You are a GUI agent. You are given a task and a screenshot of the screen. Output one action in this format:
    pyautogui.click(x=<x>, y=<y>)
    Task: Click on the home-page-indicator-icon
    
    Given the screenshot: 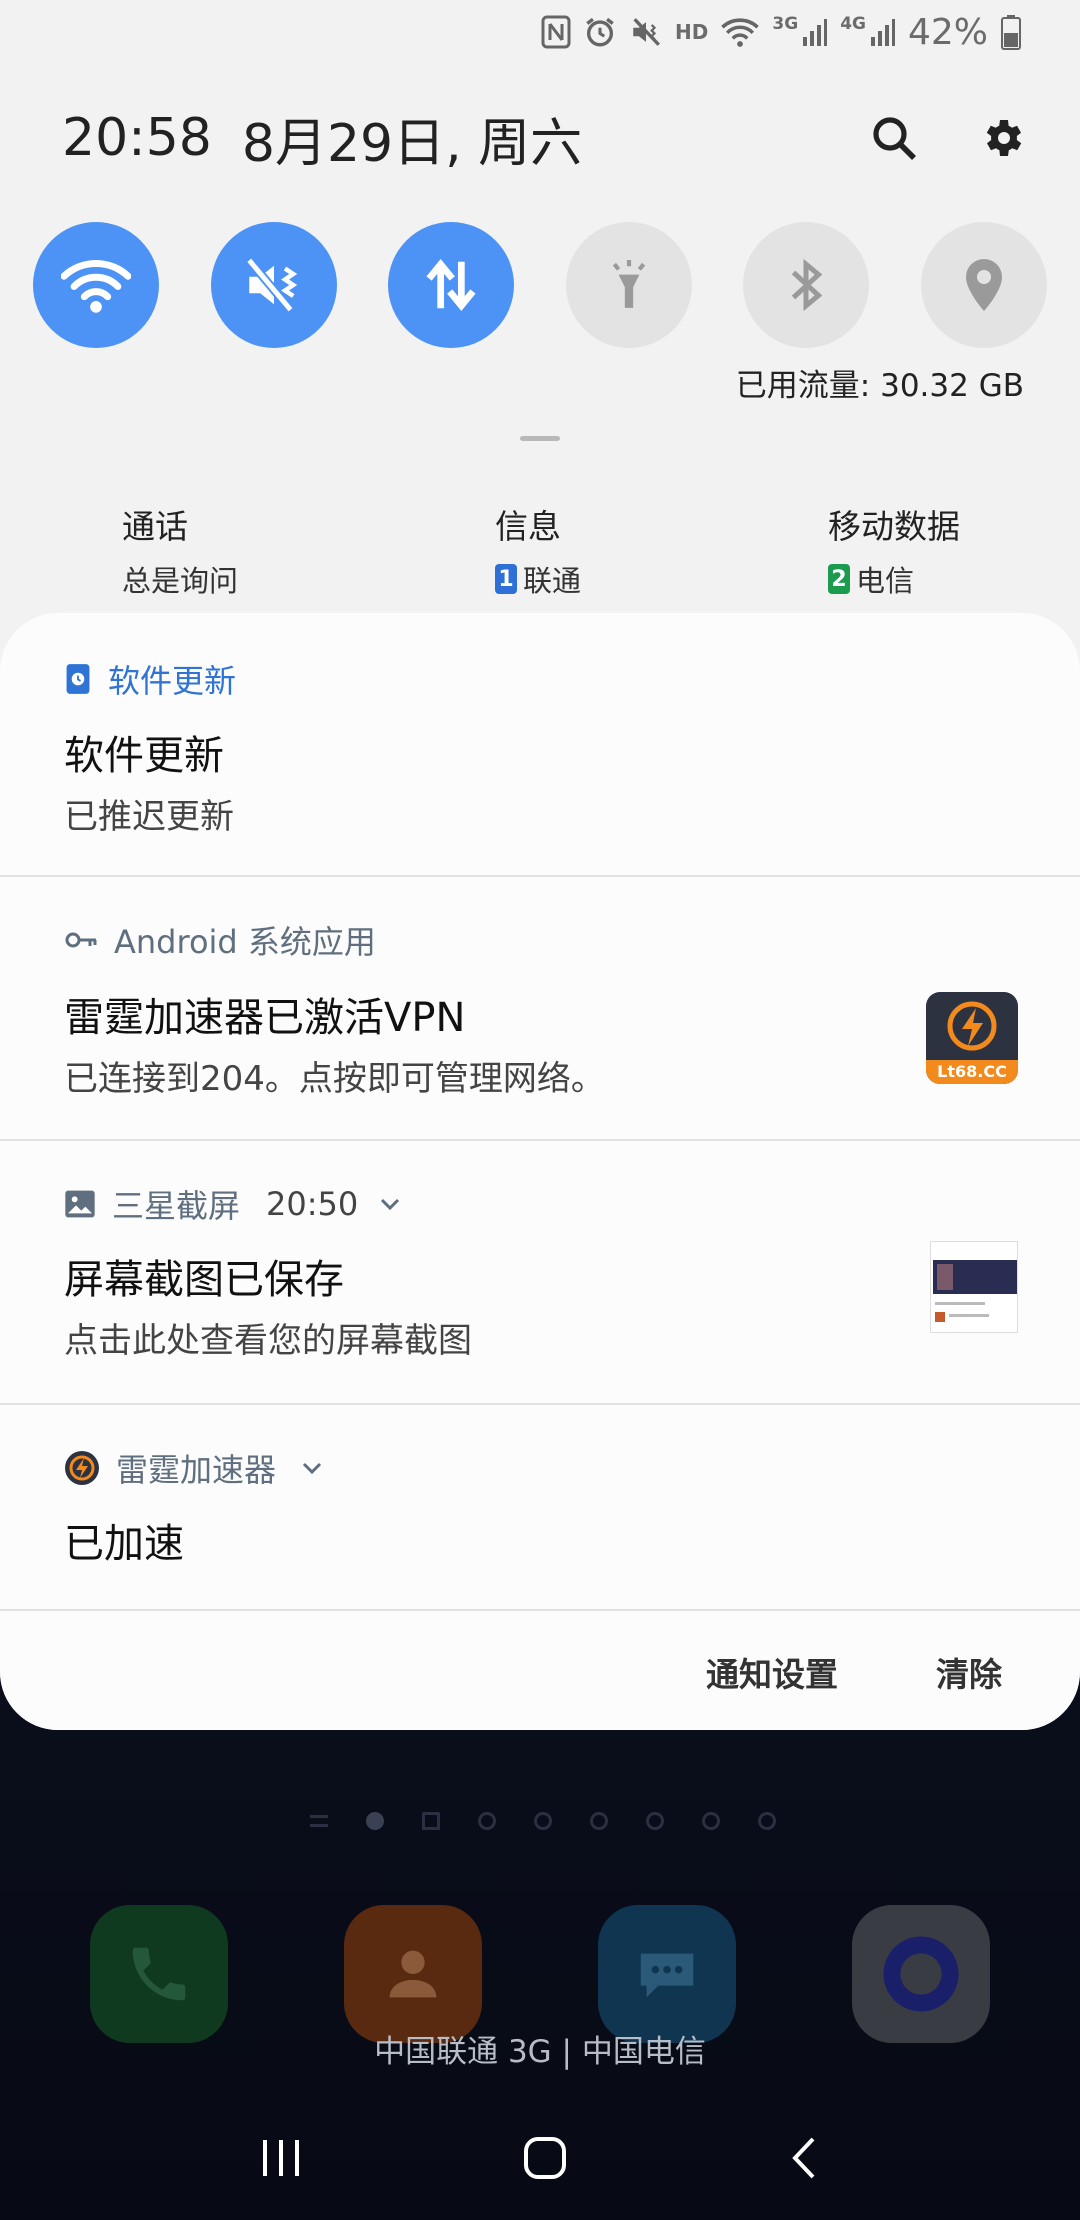 What is the action you would take?
    pyautogui.click(x=431, y=1821)
    